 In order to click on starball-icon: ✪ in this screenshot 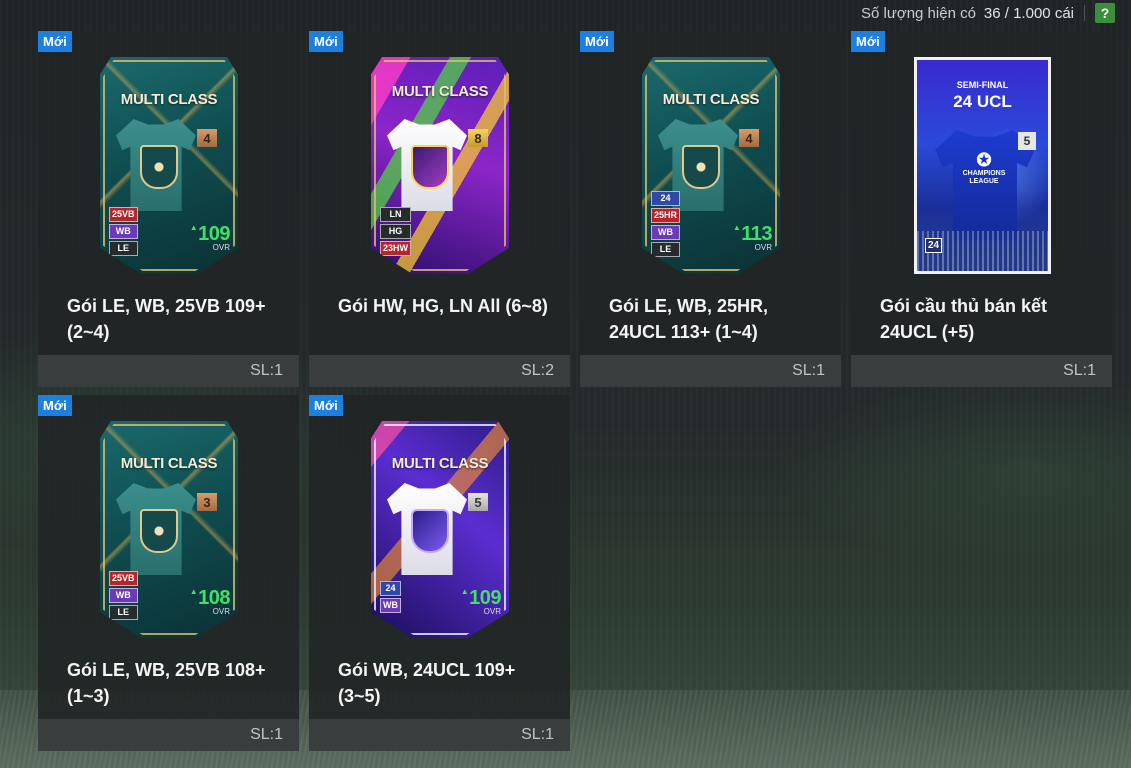, I will do `click(984, 160)`.